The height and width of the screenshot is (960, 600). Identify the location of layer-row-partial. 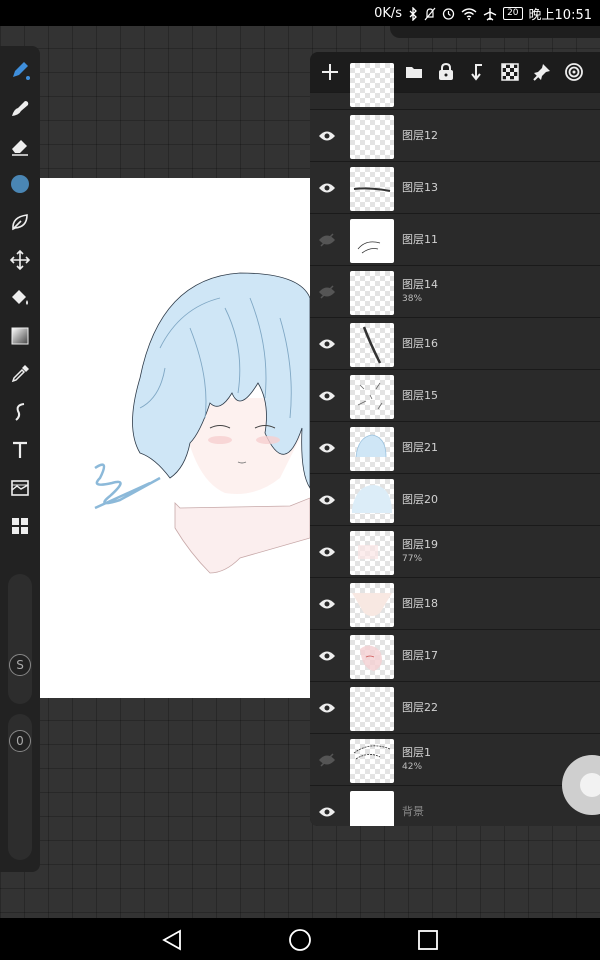
(455, 86).